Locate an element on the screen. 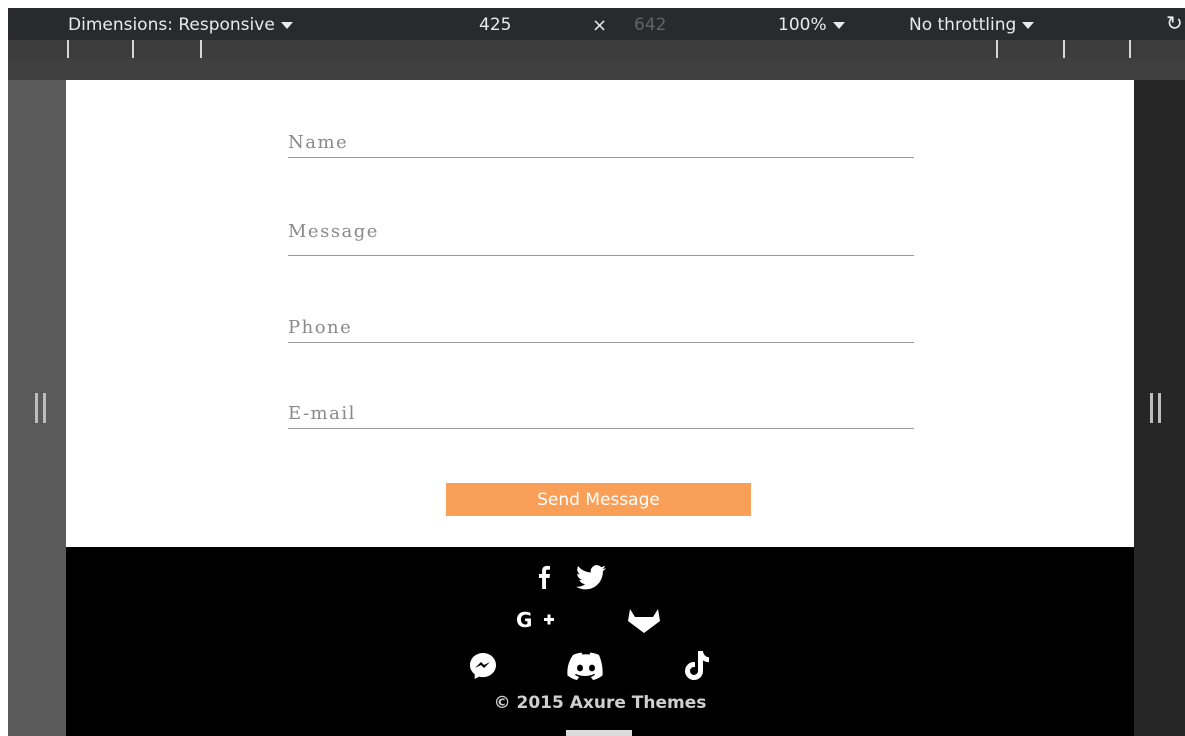 The image size is (1185, 736). message-textarea is located at coordinates (601, 236).